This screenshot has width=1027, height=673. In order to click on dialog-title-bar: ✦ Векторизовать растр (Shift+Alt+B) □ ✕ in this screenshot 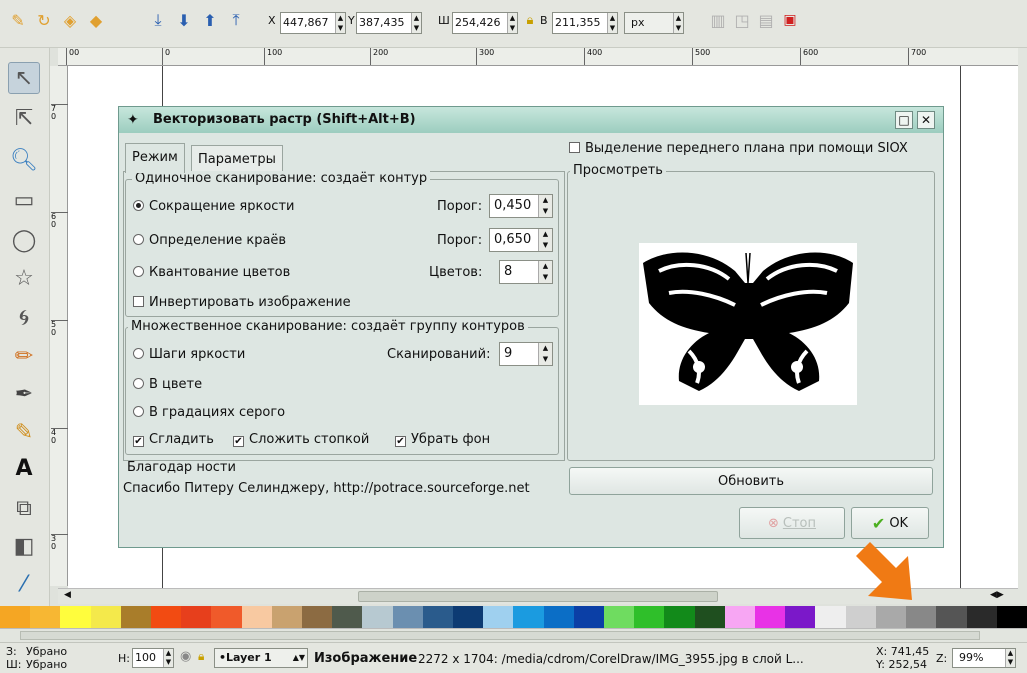, I will do `click(531, 120)`.